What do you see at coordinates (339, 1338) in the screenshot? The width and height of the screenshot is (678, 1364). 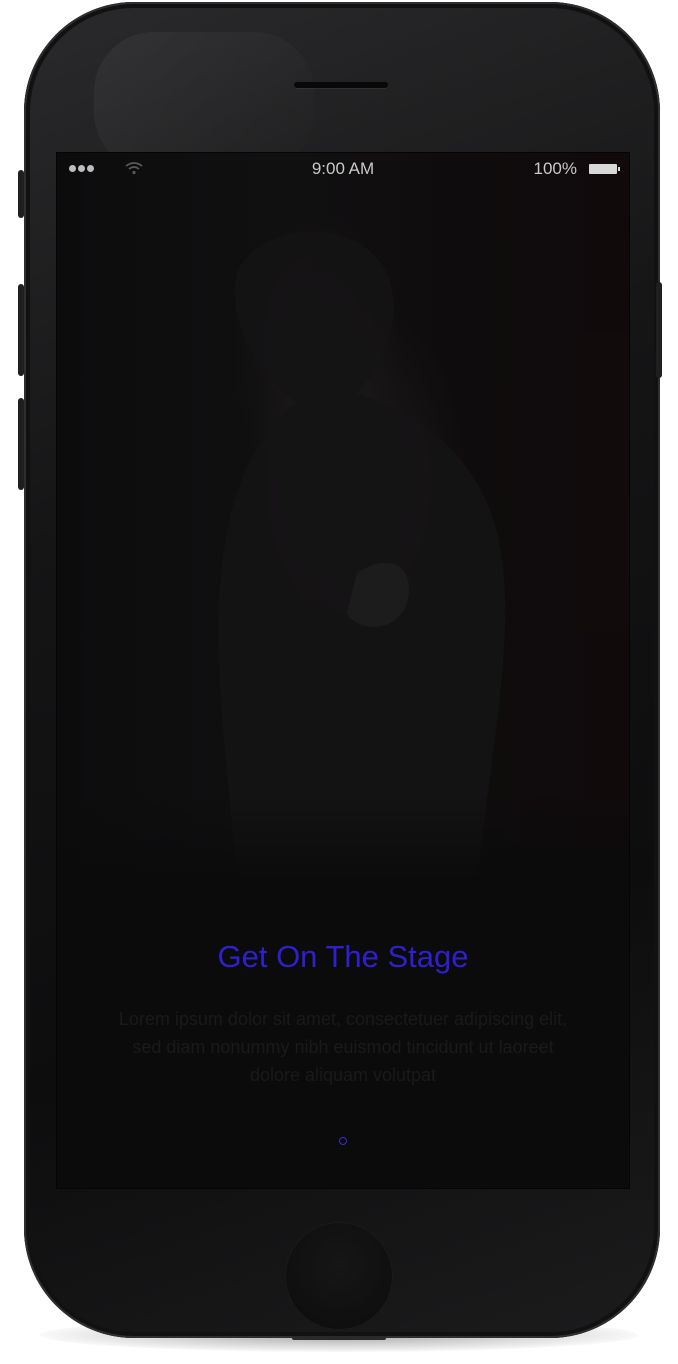 I see `lightning-port` at bounding box center [339, 1338].